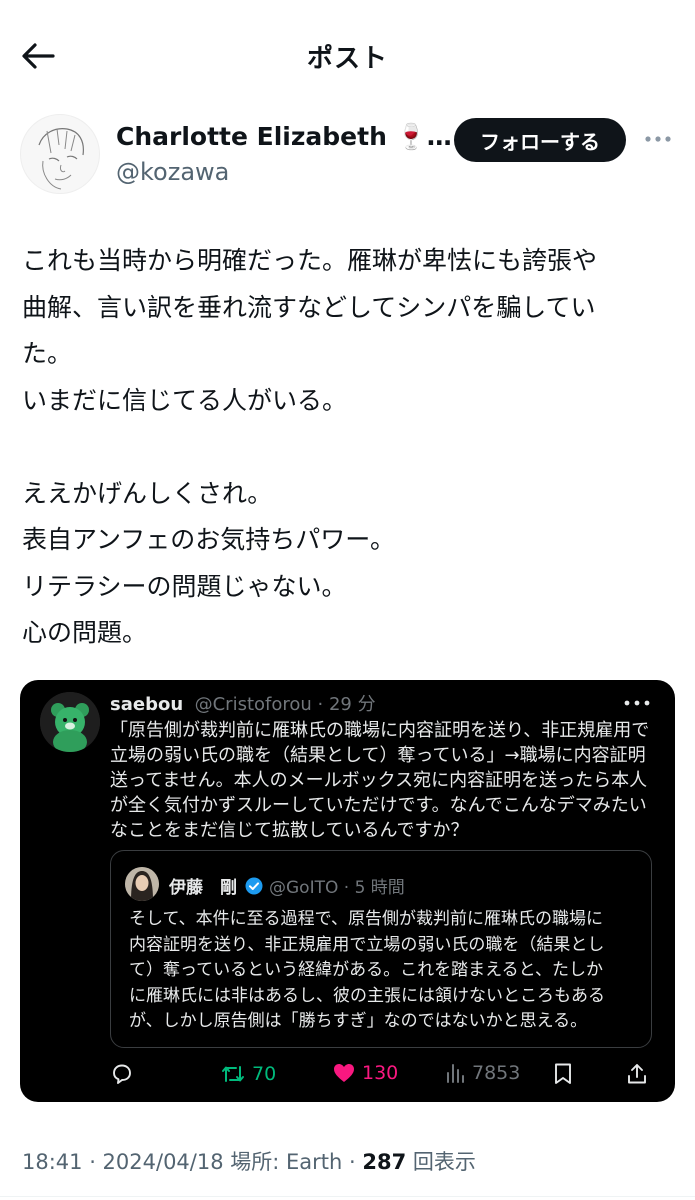 The height and width of the screenshot is (1200, 695). Describe the element at coordinates (337, 888) in the screenshot. I see `nested-handle-time: @GoITO · 5 時間` at that location.